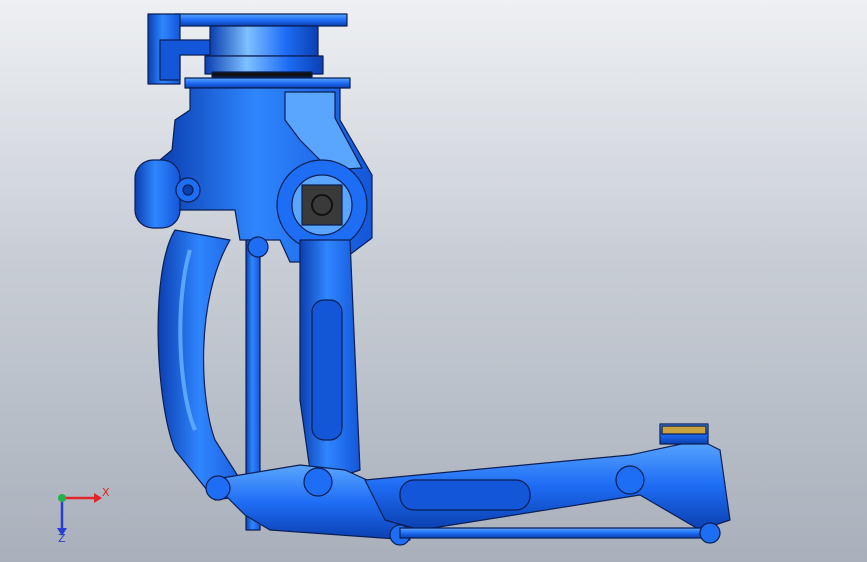  What do you see at coordinates (547, 485) in the screenshot?
I see `forearm` at bounding box center [547, 485].